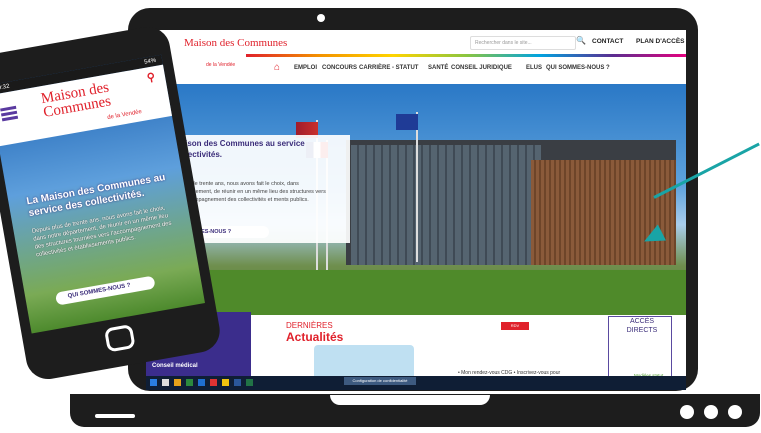 The image size is (761, 433). Describe the element at coordinates (416, 292) in the screenshot. I see `lawn` at that location.